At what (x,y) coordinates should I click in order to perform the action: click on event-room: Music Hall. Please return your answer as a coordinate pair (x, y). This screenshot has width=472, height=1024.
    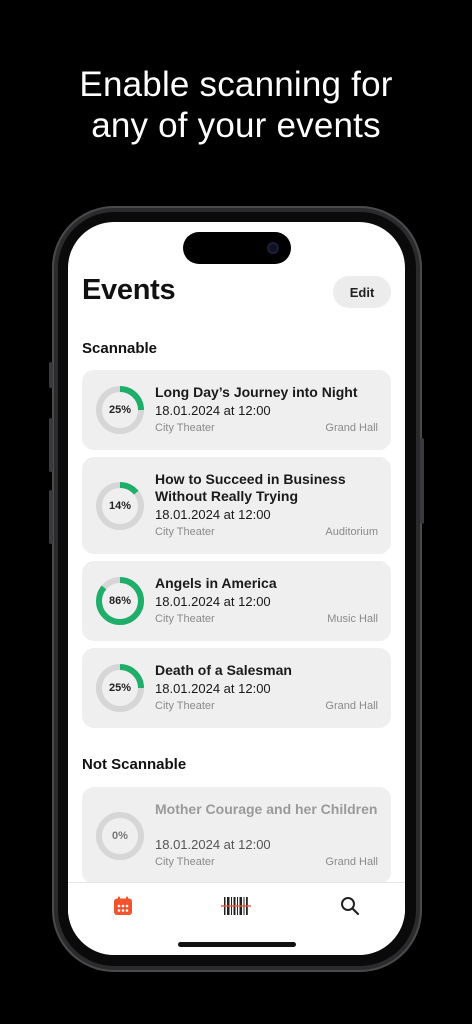
    Looking at the image, I should click on (352, 619).